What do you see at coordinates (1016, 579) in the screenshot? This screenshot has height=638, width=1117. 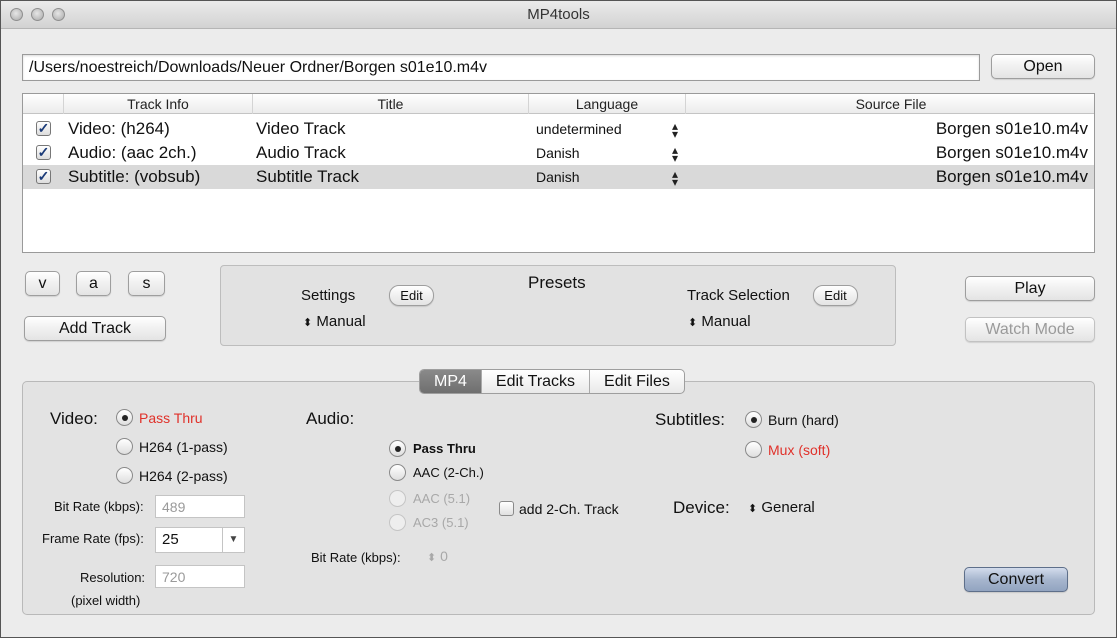 I see `convert-button: Convert` at bounding box center [1016, 579].